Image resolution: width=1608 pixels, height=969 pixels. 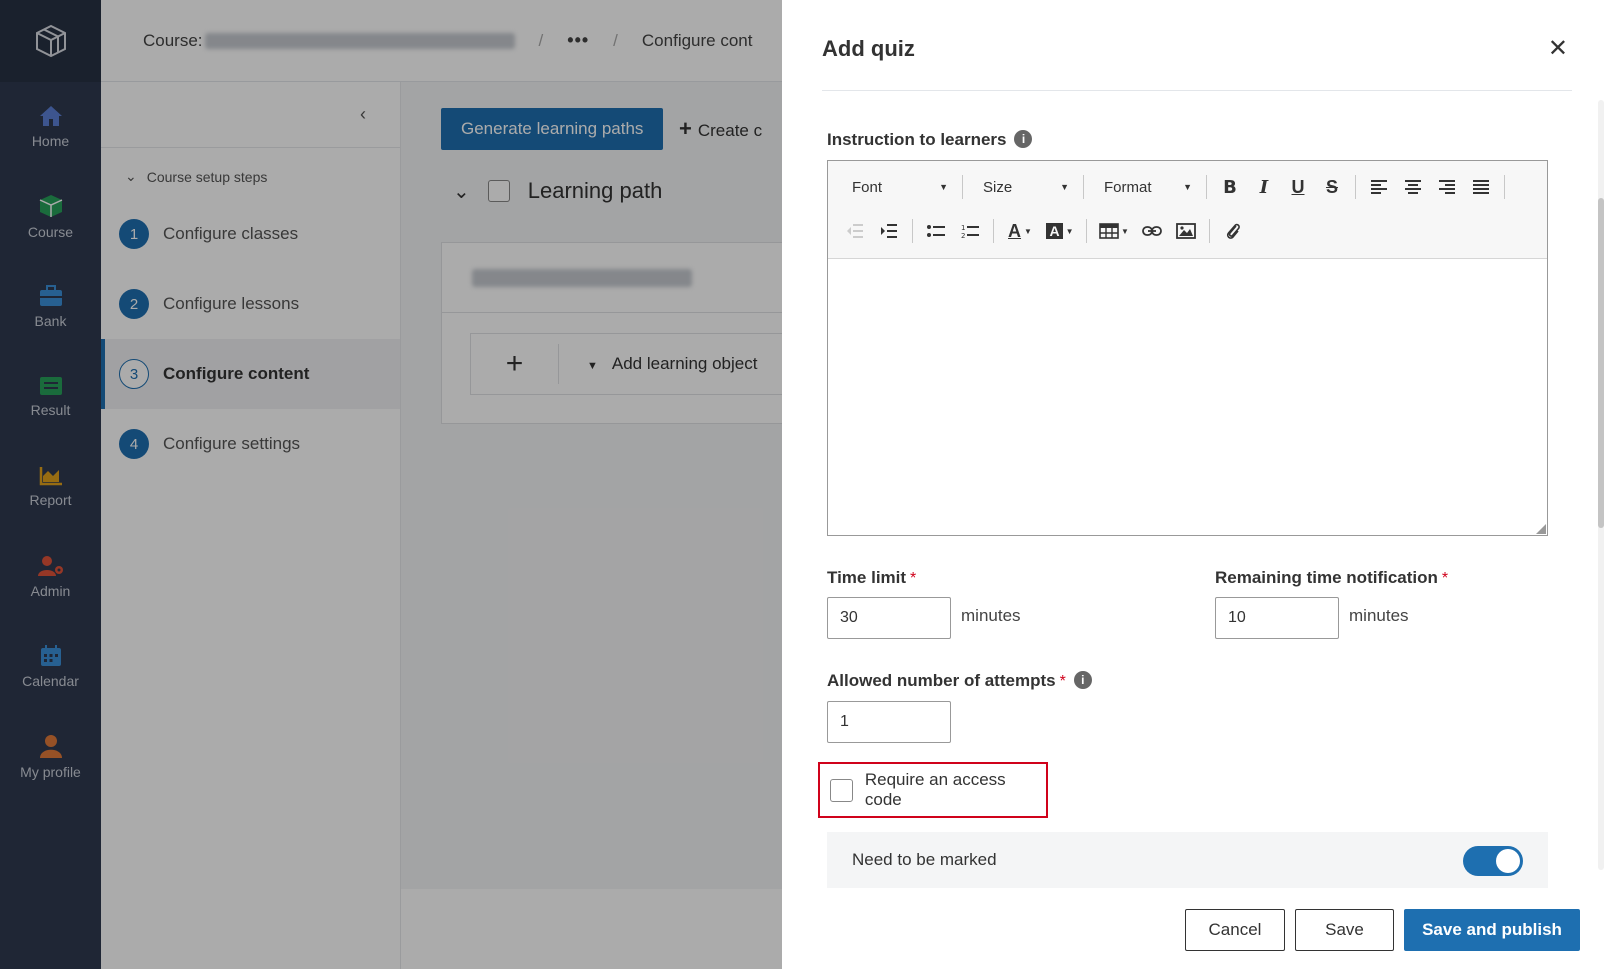 I want to click on link-icon, so click(x=1152, y=231).